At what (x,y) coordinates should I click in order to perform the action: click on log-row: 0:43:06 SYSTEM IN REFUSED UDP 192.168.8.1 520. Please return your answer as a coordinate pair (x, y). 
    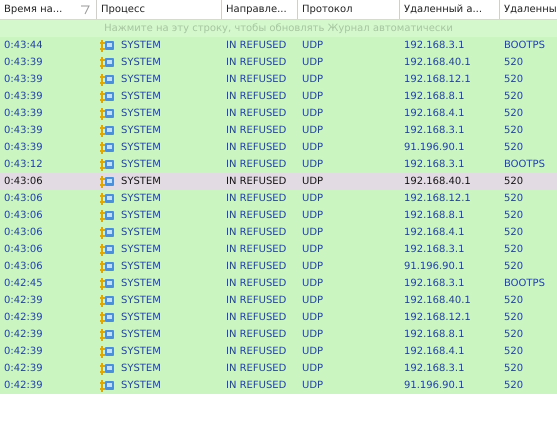
    Looking at the image, I should click on (278, 215).